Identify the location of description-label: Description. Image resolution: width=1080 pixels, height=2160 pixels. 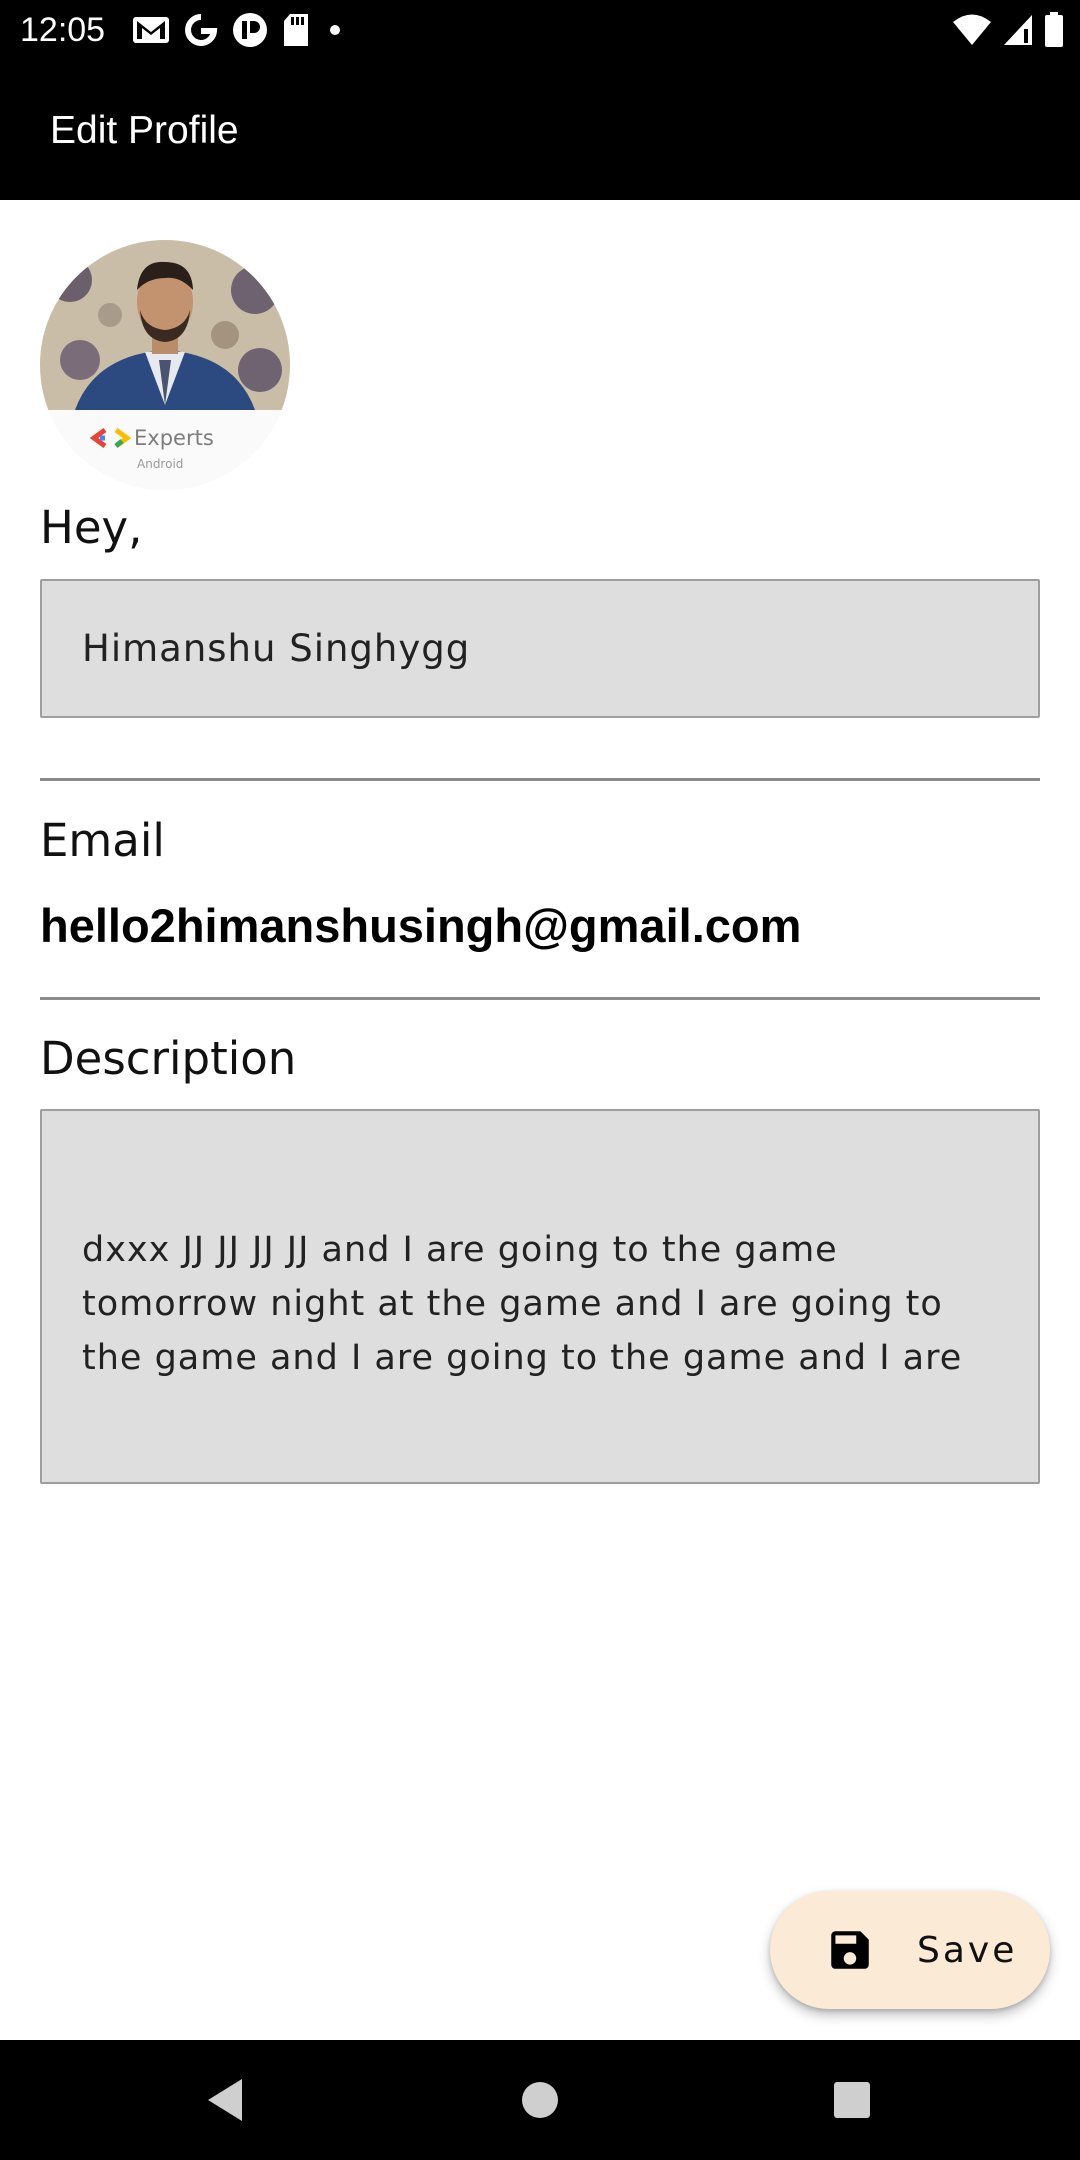
(168, 1058).